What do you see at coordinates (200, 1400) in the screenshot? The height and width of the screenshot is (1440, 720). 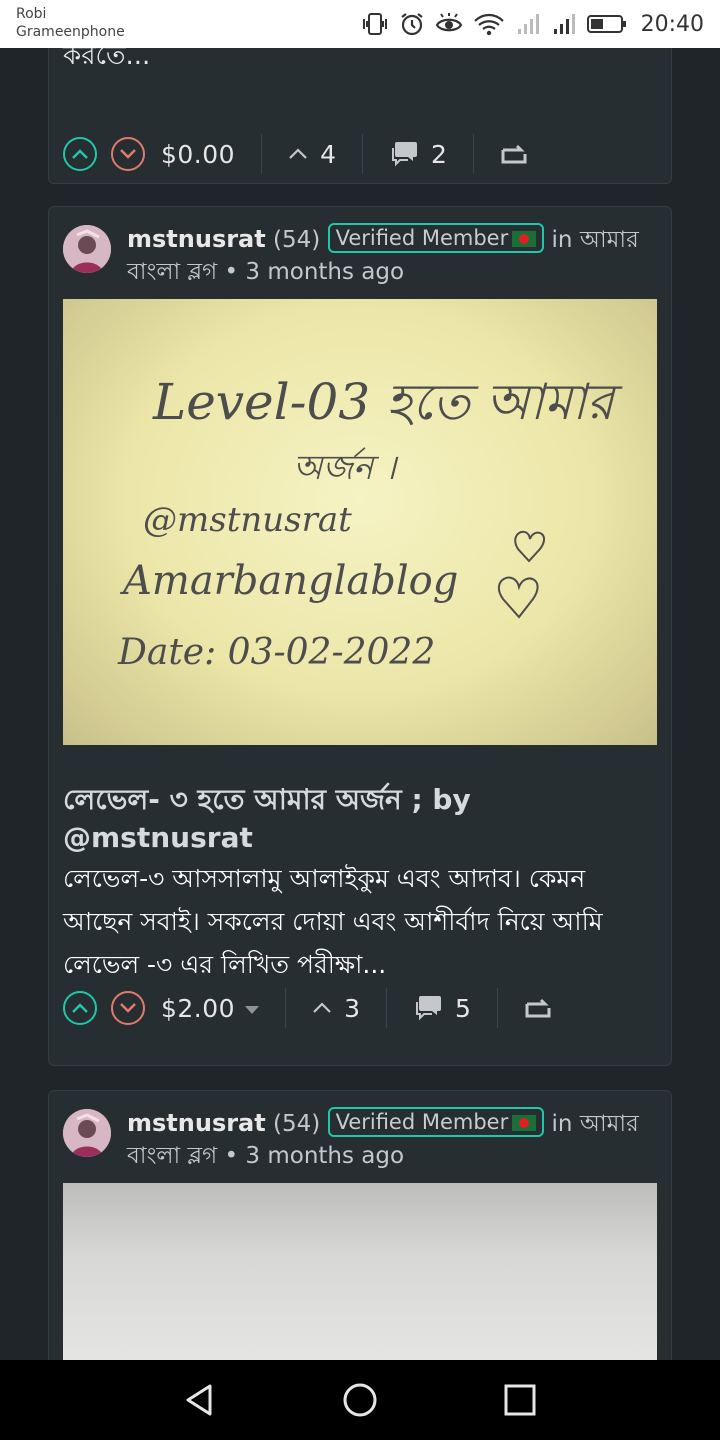 I see `back-icon` at bounding box center [200, 1400].